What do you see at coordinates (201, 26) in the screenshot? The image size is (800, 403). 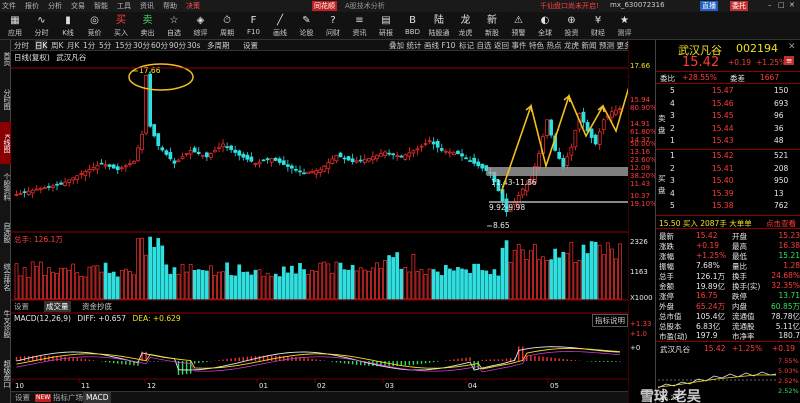 I see `toolbar-button-7: ◈ 综评` at bounding box center [201, 26].